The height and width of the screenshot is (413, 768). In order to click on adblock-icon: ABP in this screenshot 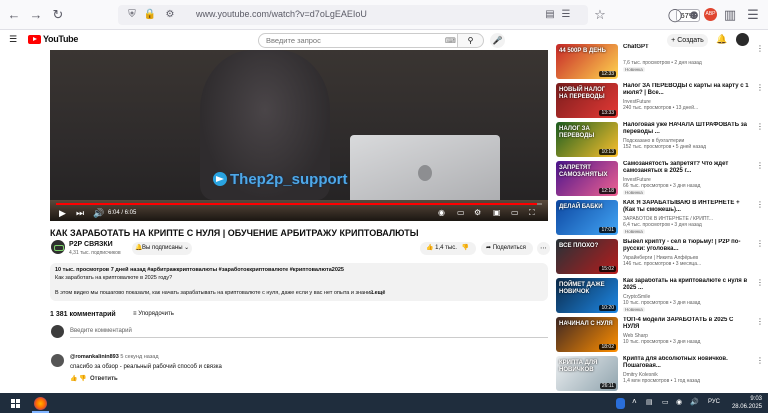, I will do `click(710, 14)`.